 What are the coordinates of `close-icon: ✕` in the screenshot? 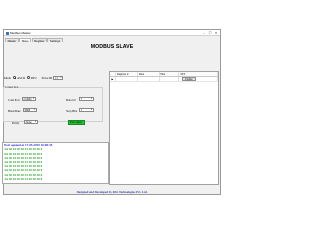 It's located at (216, 33).